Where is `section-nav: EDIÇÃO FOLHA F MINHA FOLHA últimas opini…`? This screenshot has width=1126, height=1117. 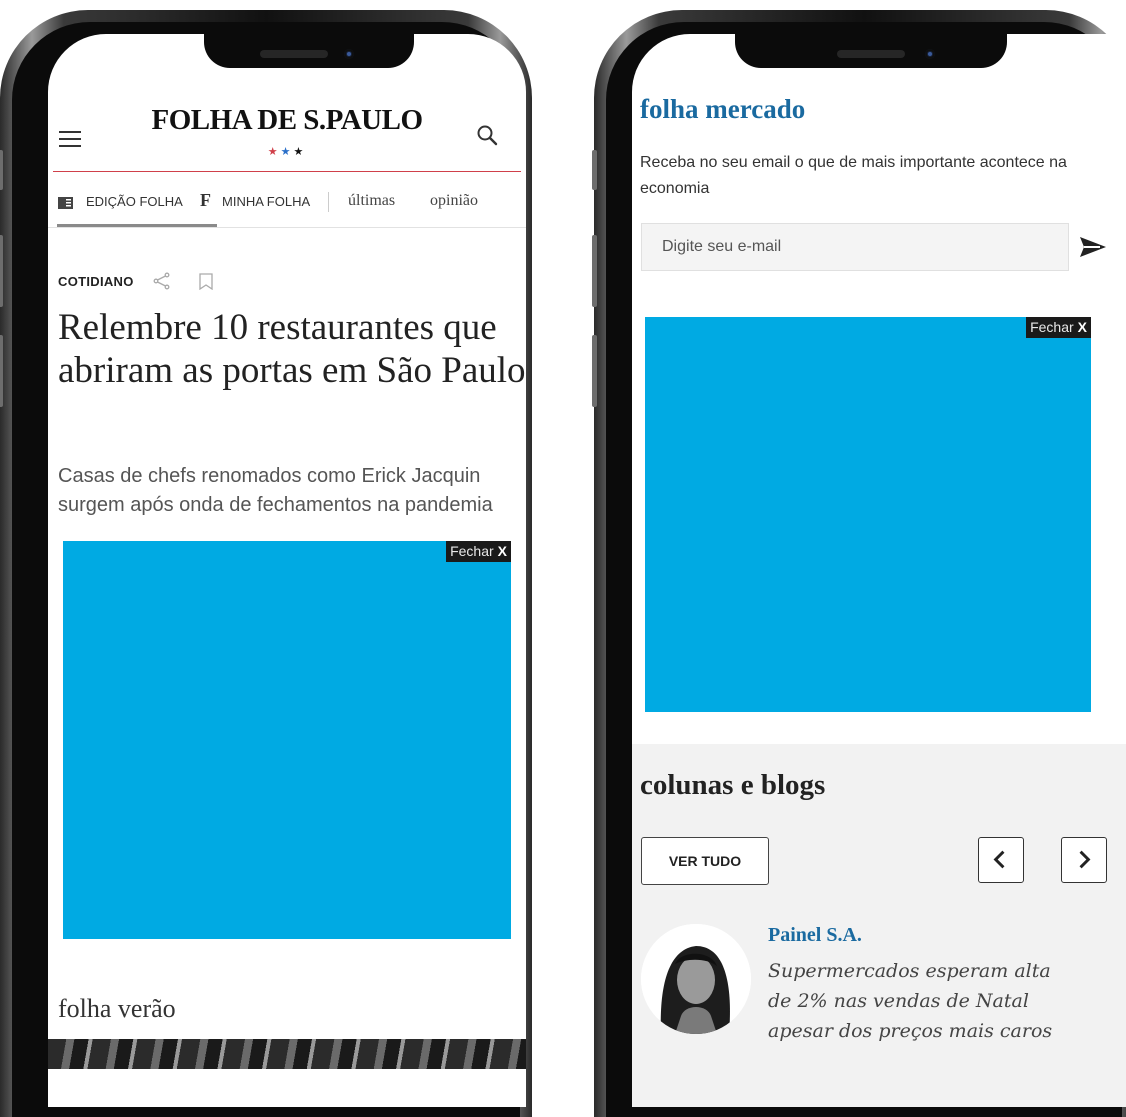 section-nav: EDIÇÃO FOLHA F MINHA FOLHA últimas opini… is located at coordinates (287, 210).